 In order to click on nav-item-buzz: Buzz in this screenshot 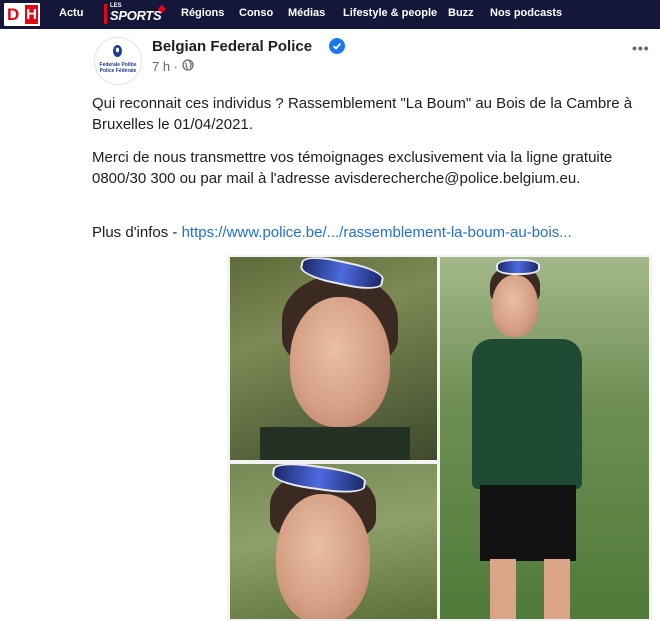, I will do `click(461, 14)`.